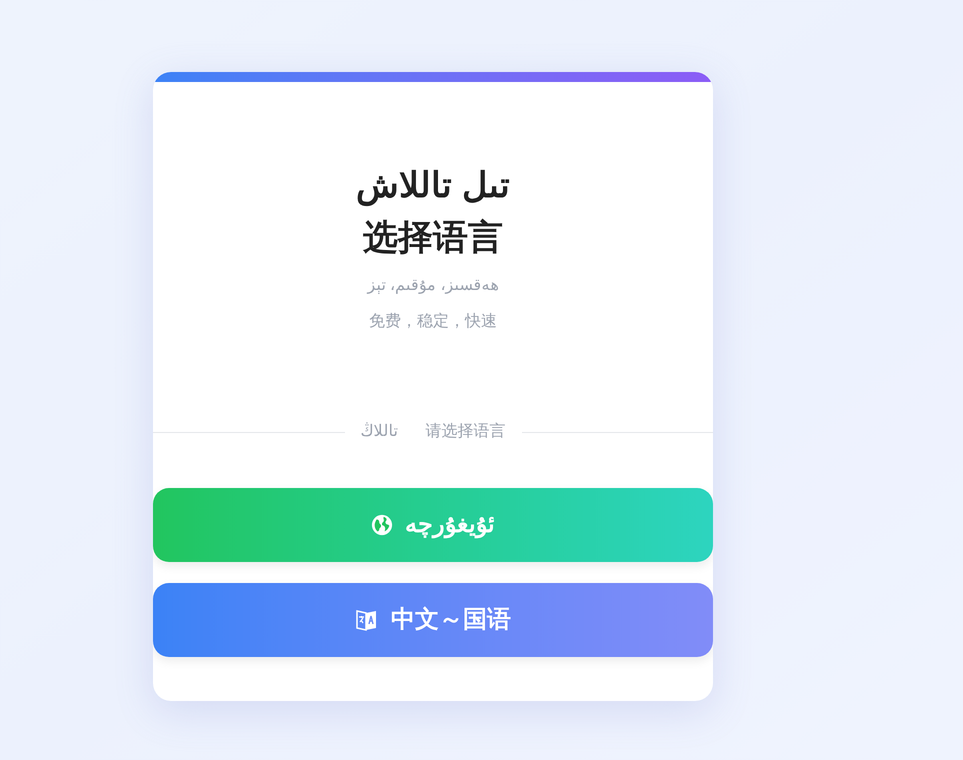 The height and width of the screenshot is (760, 963). What do you see at coordinates (367, 620) in the screenshot?
I see `translate-icon` at bounding box center [367, 620].